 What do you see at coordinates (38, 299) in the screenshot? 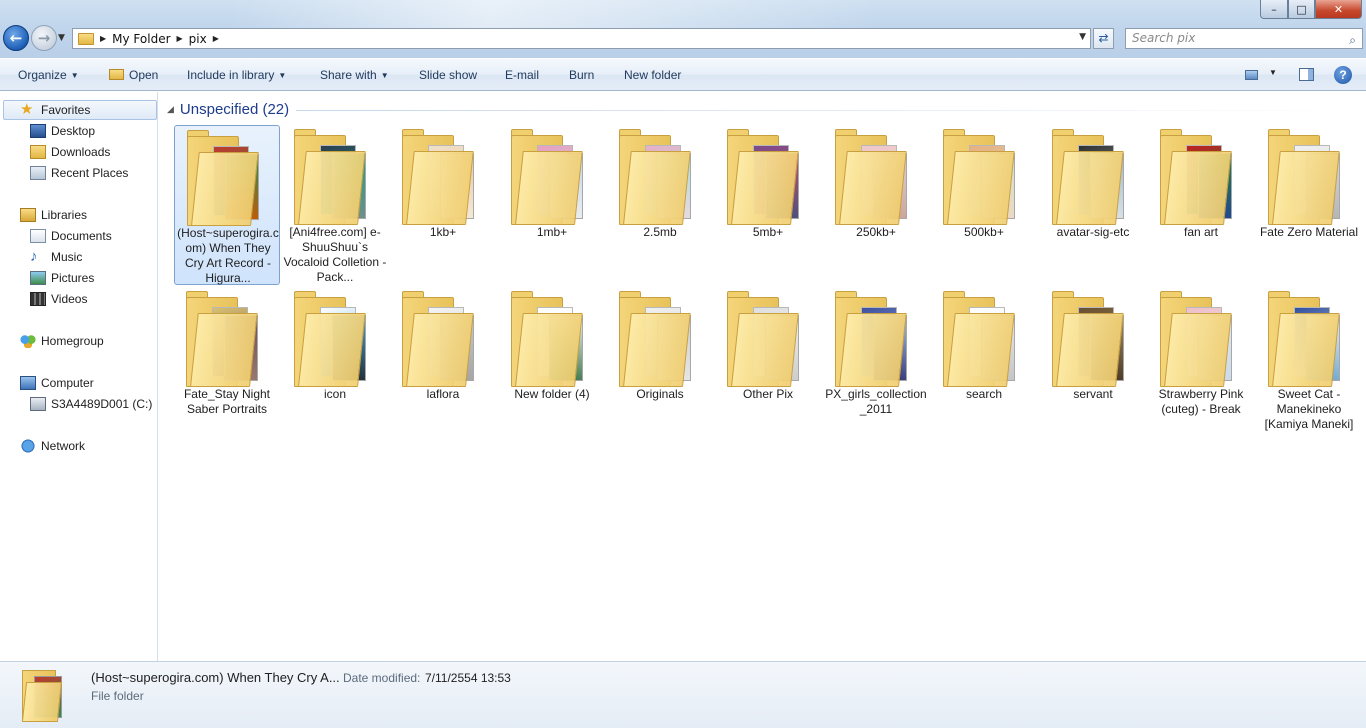
I see `videos-icon` at bounding box center [38, 299].